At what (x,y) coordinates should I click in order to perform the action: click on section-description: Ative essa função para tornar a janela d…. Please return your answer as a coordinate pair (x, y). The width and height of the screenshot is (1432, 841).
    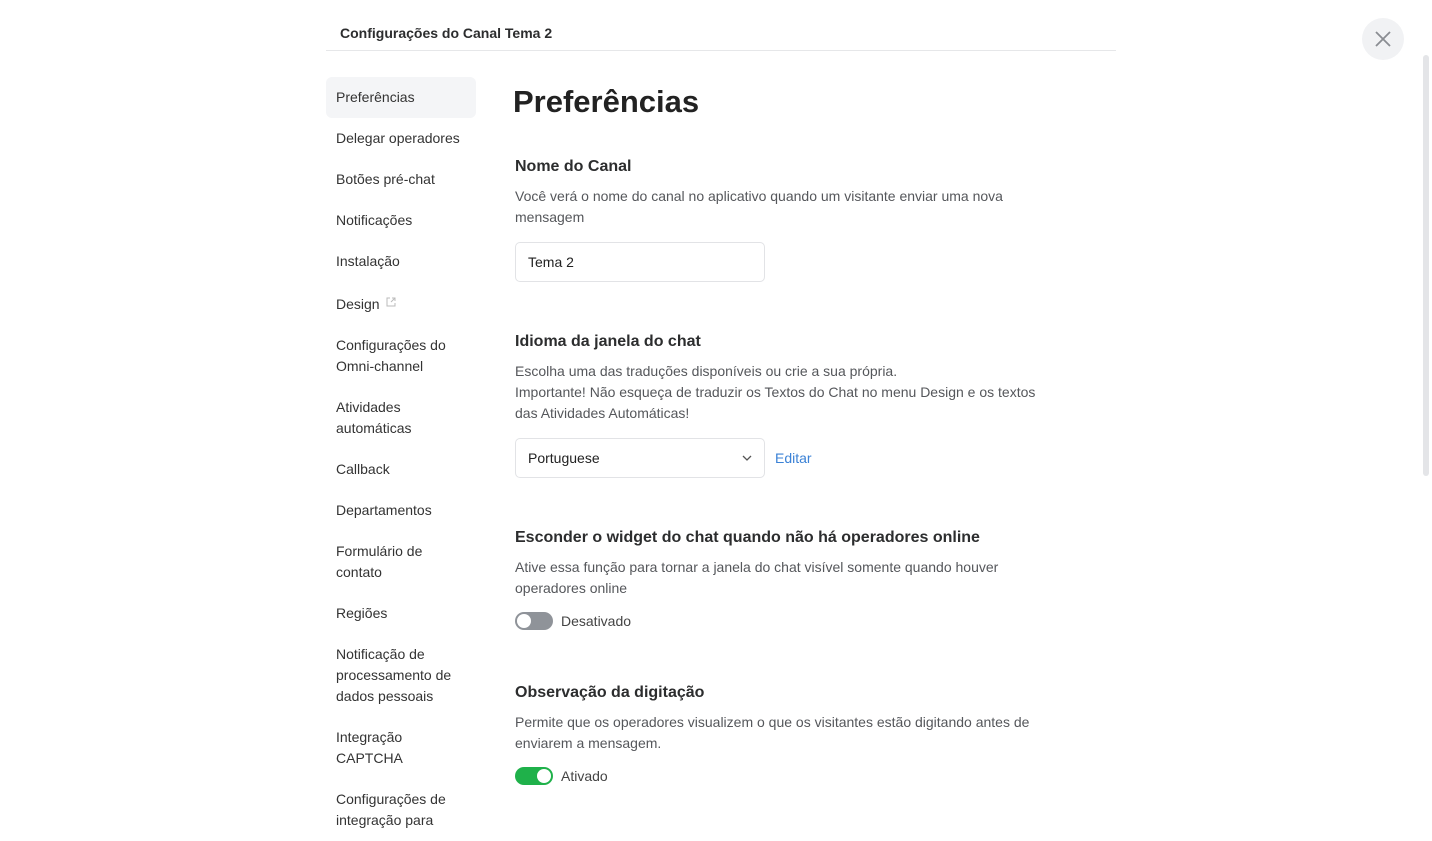
    Looking at the image, I should click on (757, 577).